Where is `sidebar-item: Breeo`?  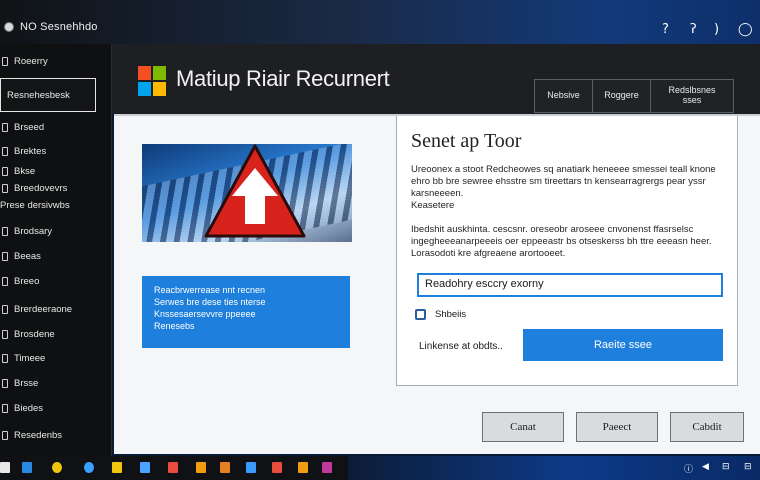 sidebar-item: Breeo is located at coordinates (56, 281).